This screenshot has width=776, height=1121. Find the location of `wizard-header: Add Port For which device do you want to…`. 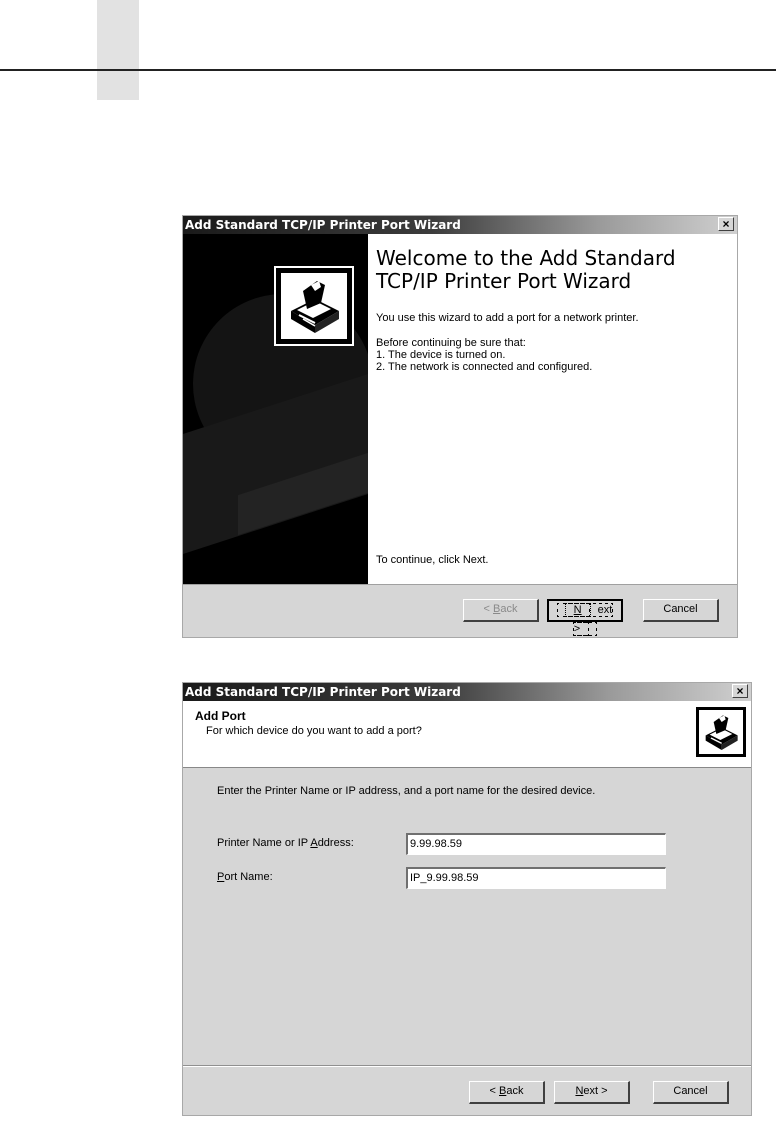

wizard-header: Add Port For which device do you want to… is located at coordinates (467, 734).